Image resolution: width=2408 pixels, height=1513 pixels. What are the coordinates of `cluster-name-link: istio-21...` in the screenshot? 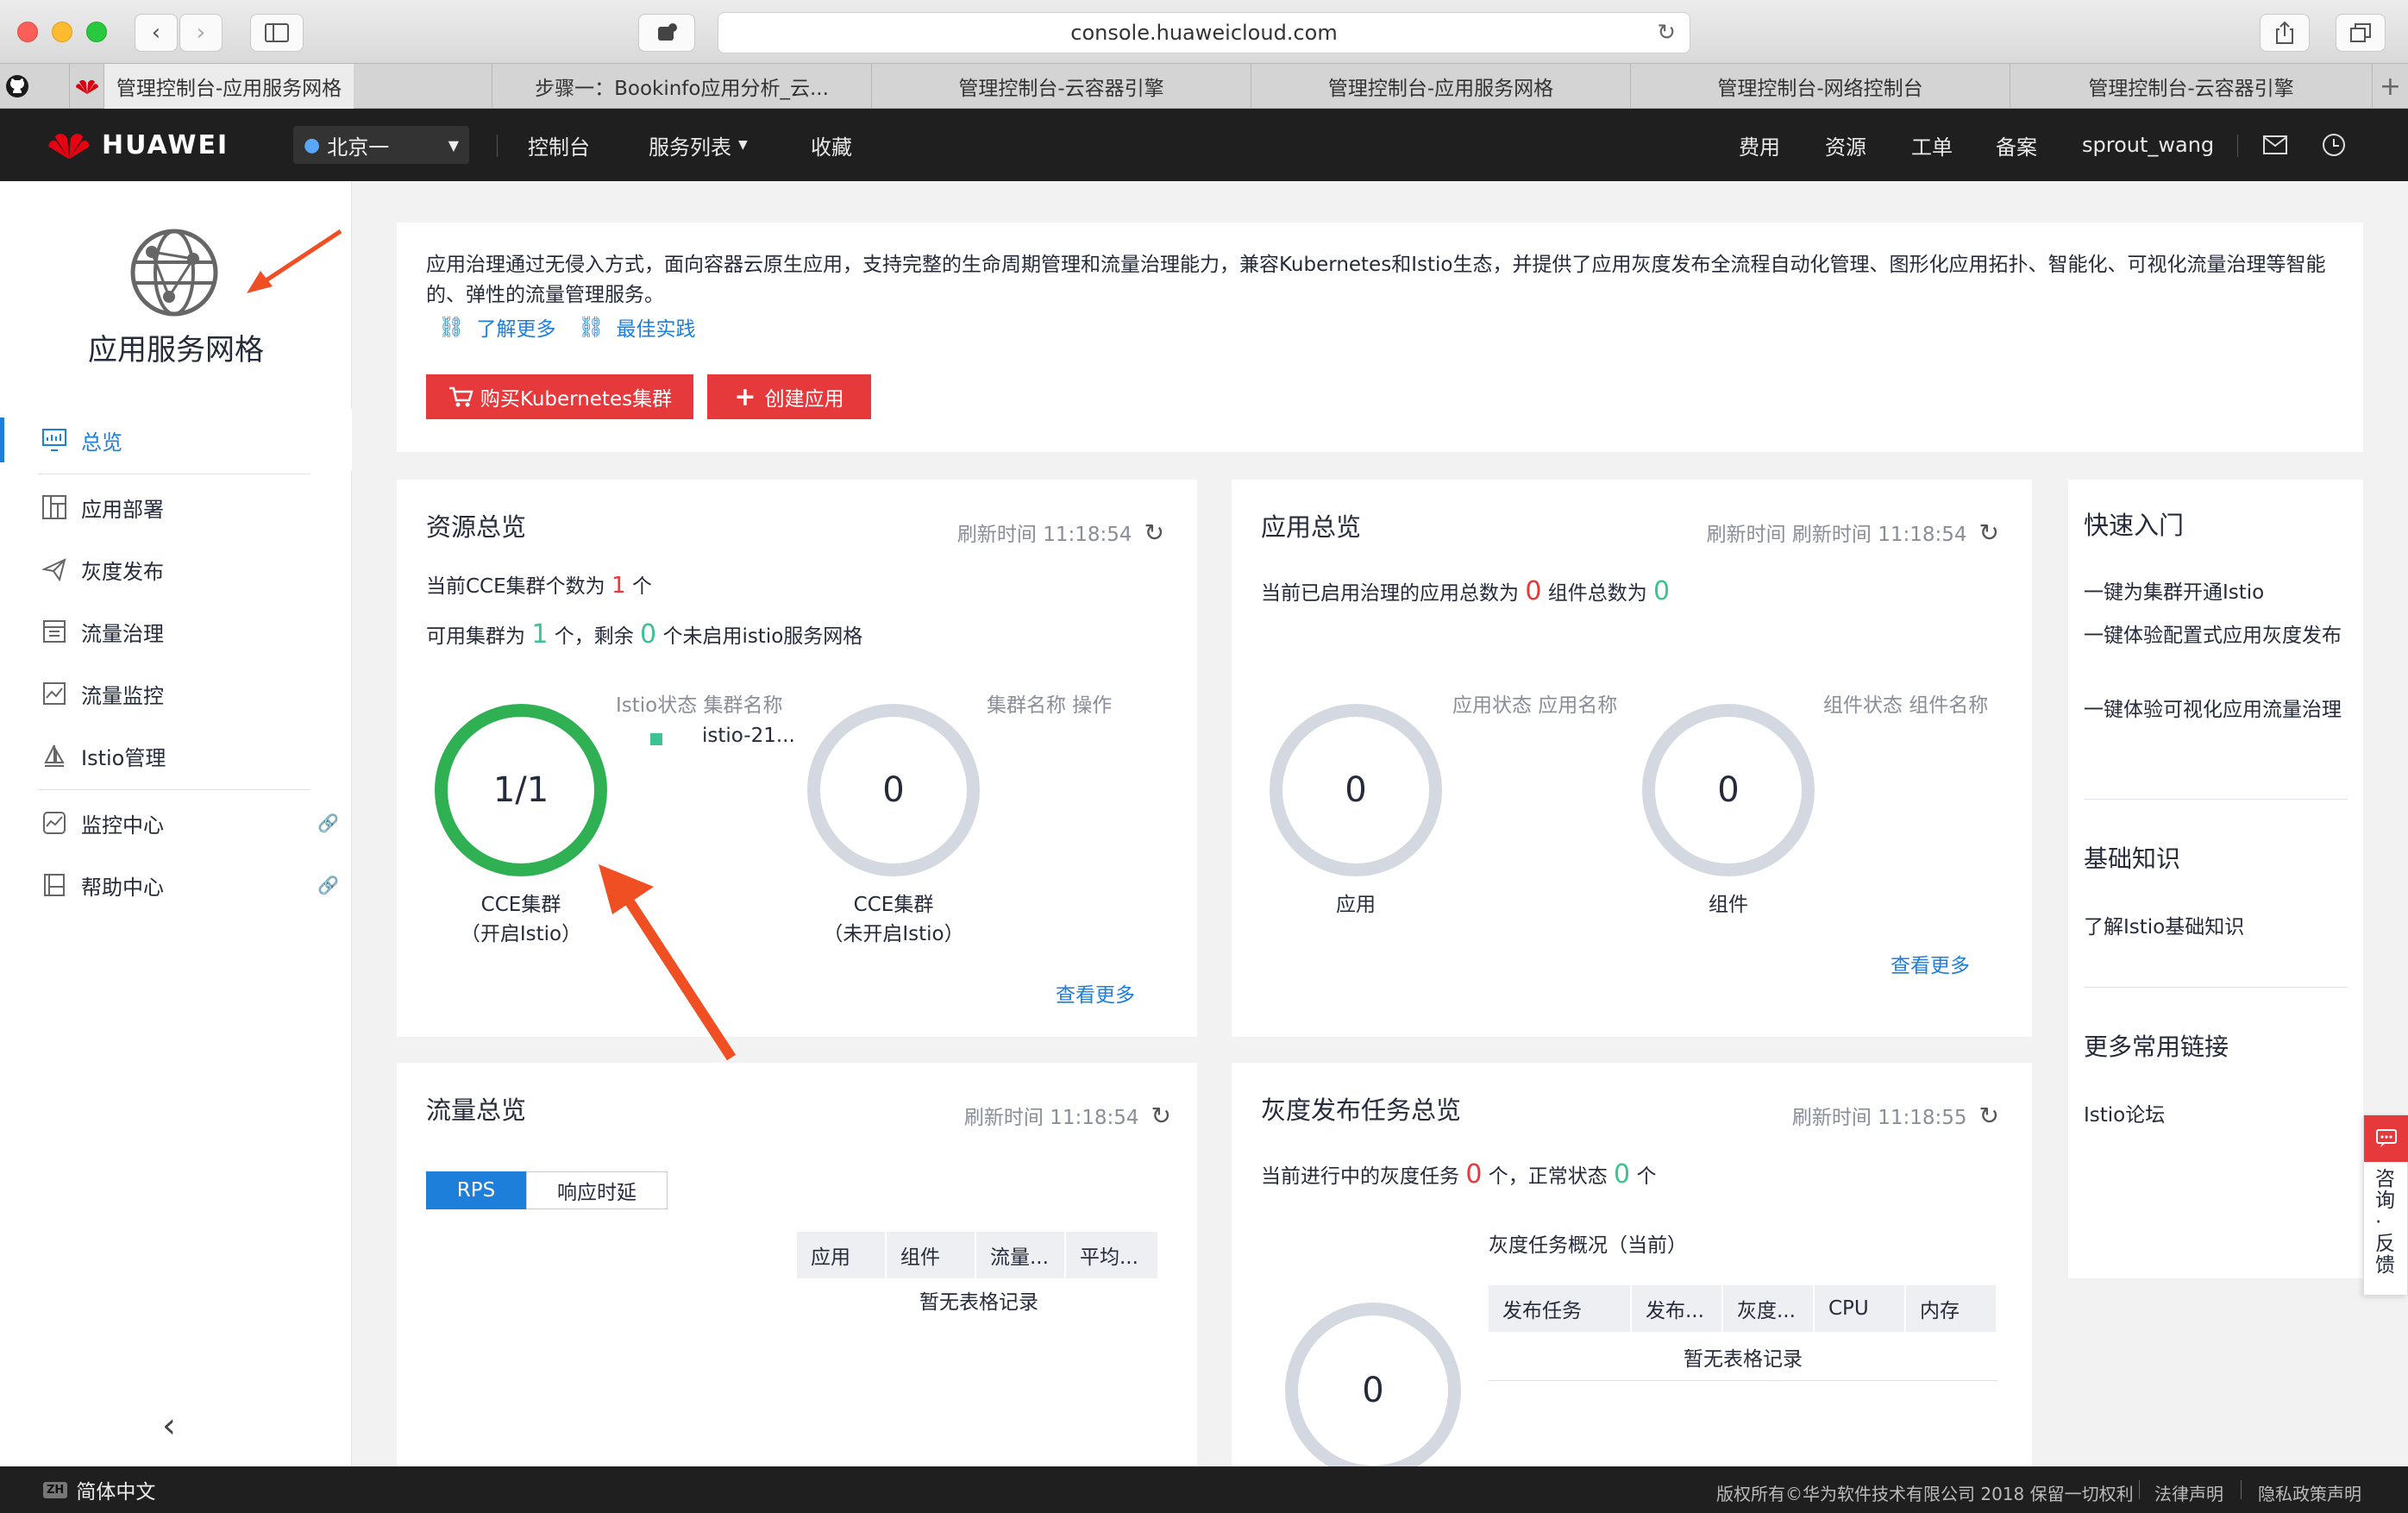 It's located at (748, 736).